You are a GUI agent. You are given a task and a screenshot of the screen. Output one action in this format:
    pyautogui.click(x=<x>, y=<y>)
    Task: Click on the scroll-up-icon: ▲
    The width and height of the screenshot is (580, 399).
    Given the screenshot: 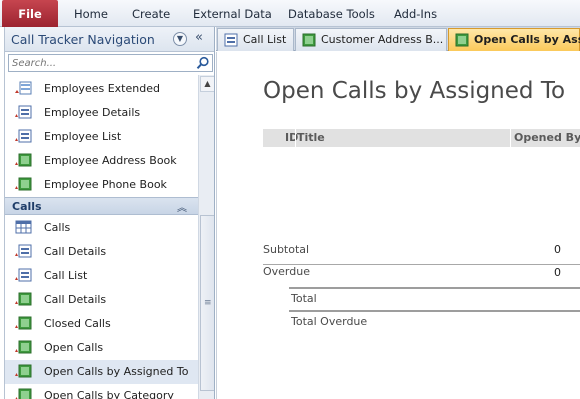 What is the action you would take?
    pyautogui.click(x=207, y=84)
    